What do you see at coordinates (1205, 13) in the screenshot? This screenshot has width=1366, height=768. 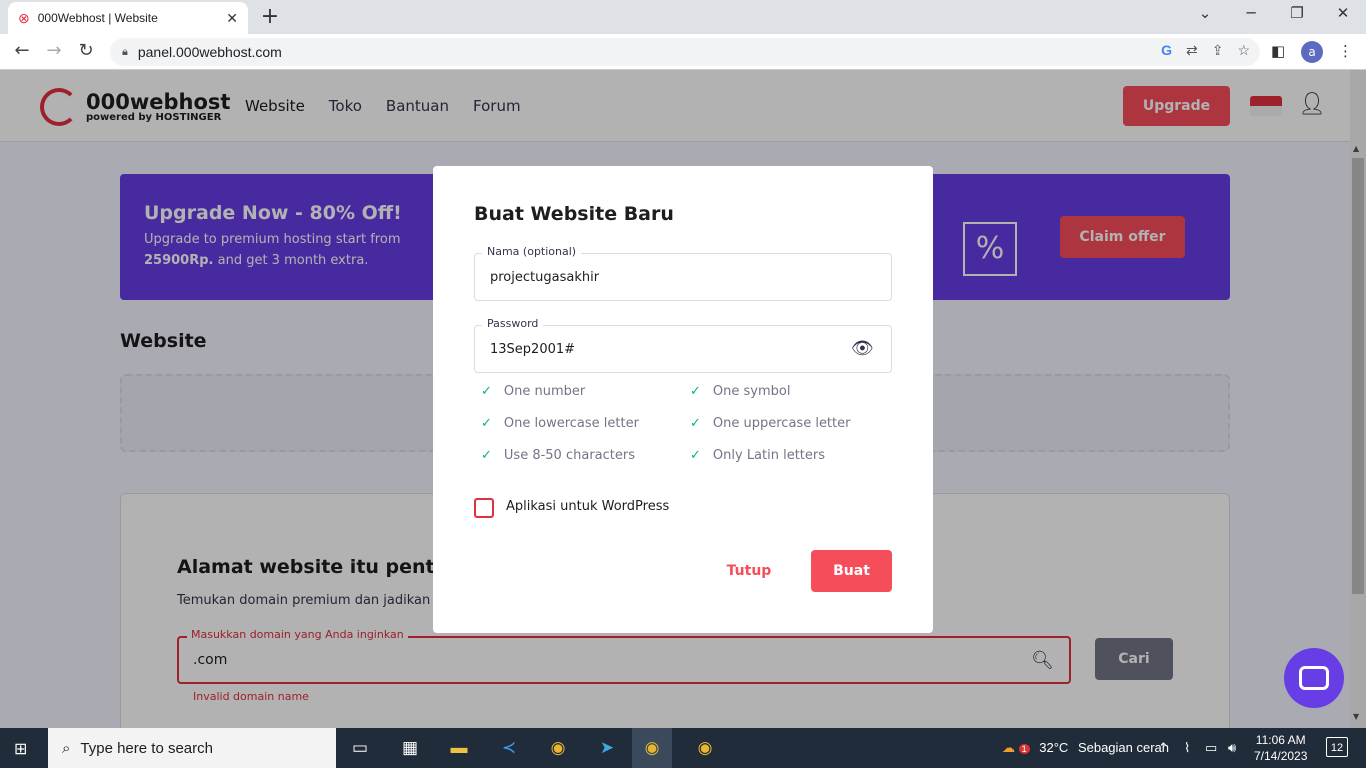 I see `tab-search-icon: ⌄` at bounding box center [1205, 13].